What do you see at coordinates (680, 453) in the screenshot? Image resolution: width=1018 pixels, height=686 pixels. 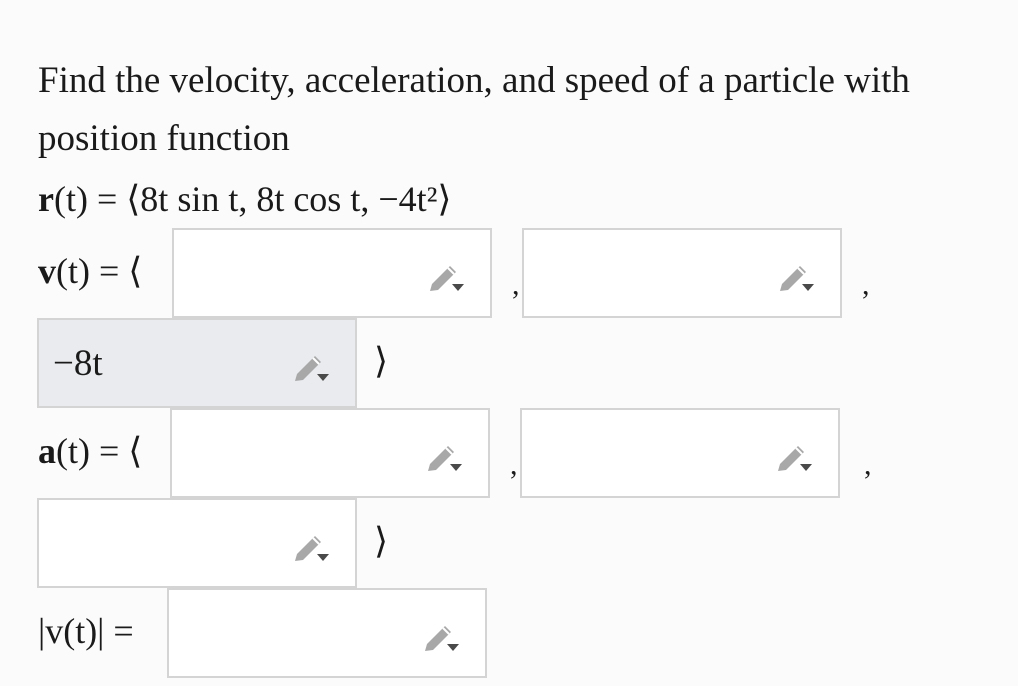 I see `acceleration-y-input` at bounding box center [680, 453].